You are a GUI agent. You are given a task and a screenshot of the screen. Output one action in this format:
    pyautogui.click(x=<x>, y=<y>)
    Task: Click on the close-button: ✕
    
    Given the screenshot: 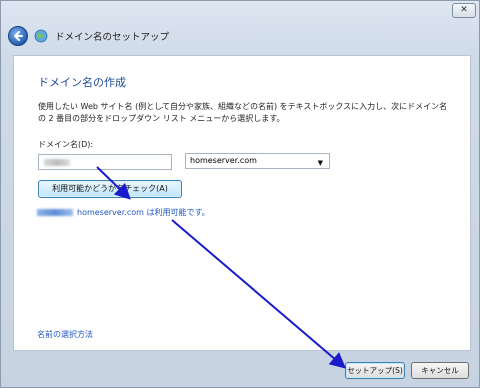 What is the action you would take?
    pyautogui.click(x=464, y=10)
    